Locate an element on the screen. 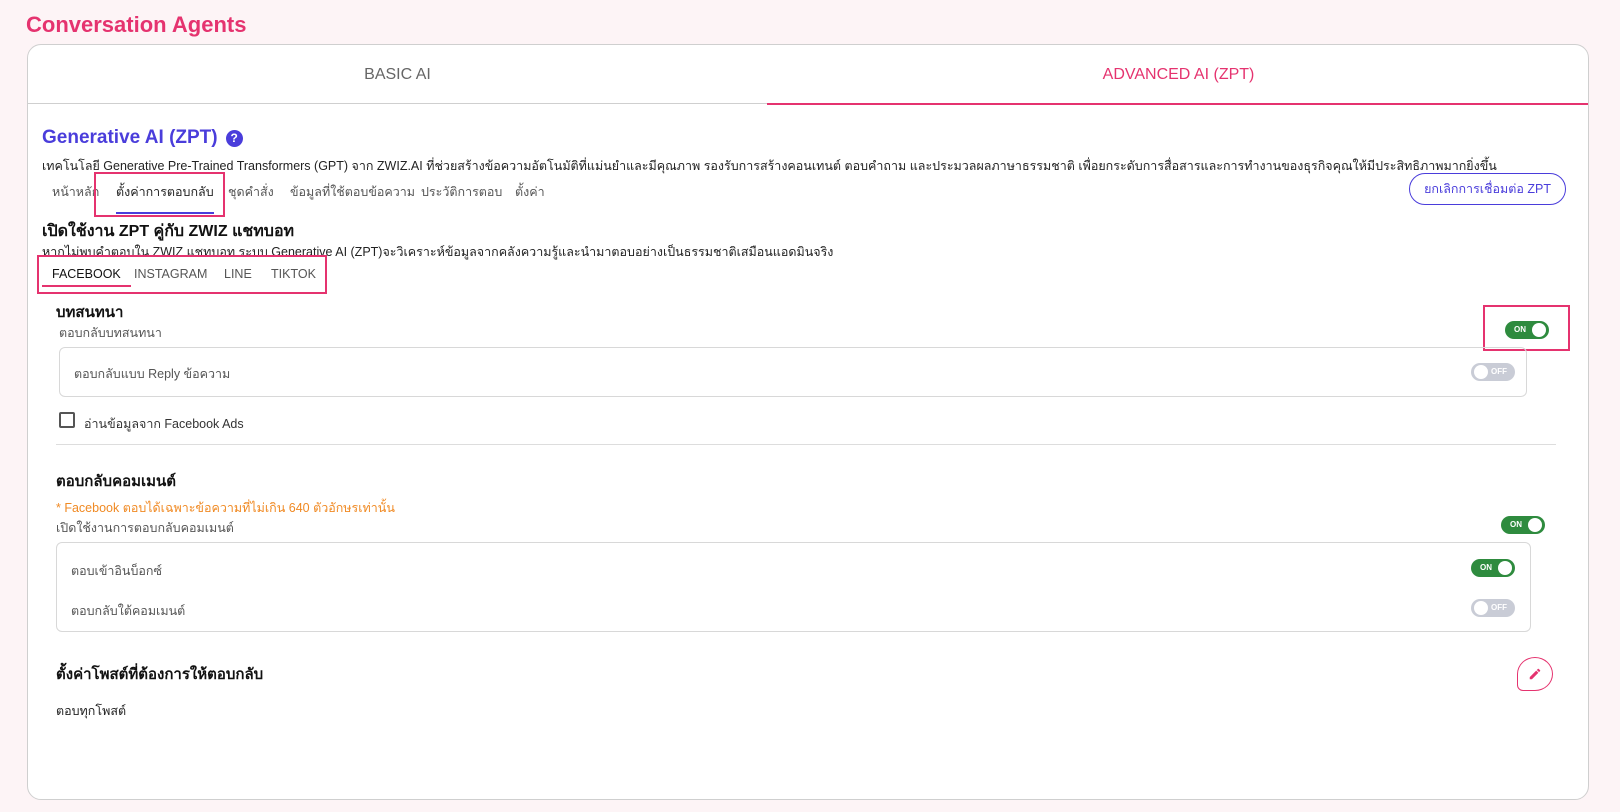  reply-conversation-label: ตอบกลับบทสนทนา is located at coordinates (110, 333).